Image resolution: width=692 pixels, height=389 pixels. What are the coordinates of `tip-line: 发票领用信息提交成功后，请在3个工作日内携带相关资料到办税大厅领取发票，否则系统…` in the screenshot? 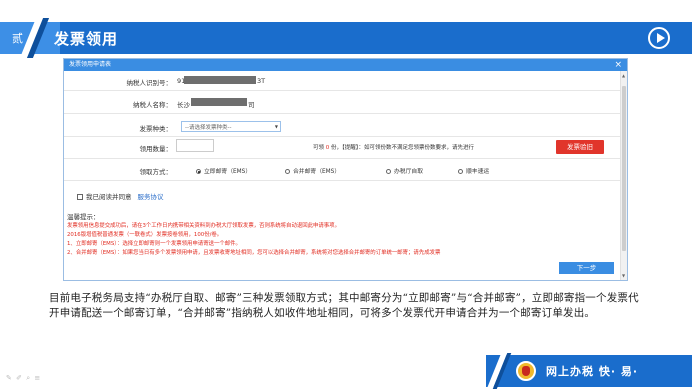 It's located at (203, 226).